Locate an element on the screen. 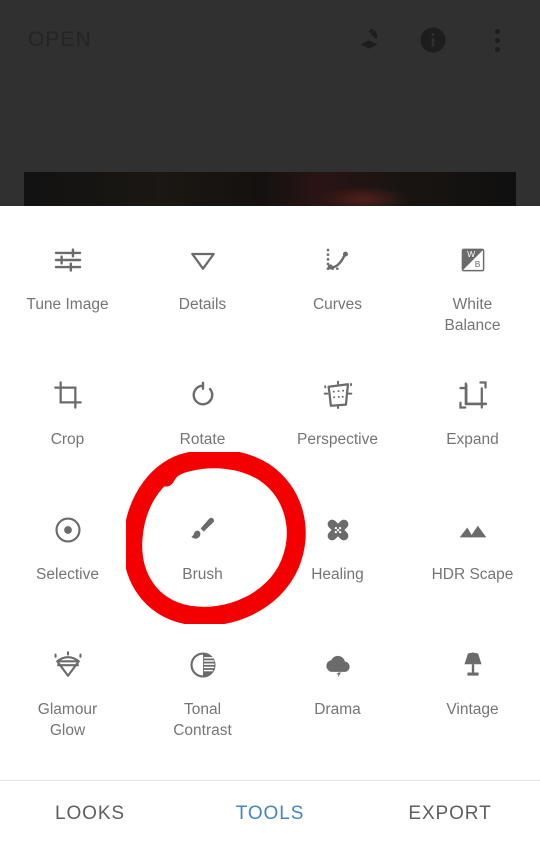 This screenshot has width=540, height=846. tool-hdr-scape: HDR Scape is located at coordinates (472, 543).